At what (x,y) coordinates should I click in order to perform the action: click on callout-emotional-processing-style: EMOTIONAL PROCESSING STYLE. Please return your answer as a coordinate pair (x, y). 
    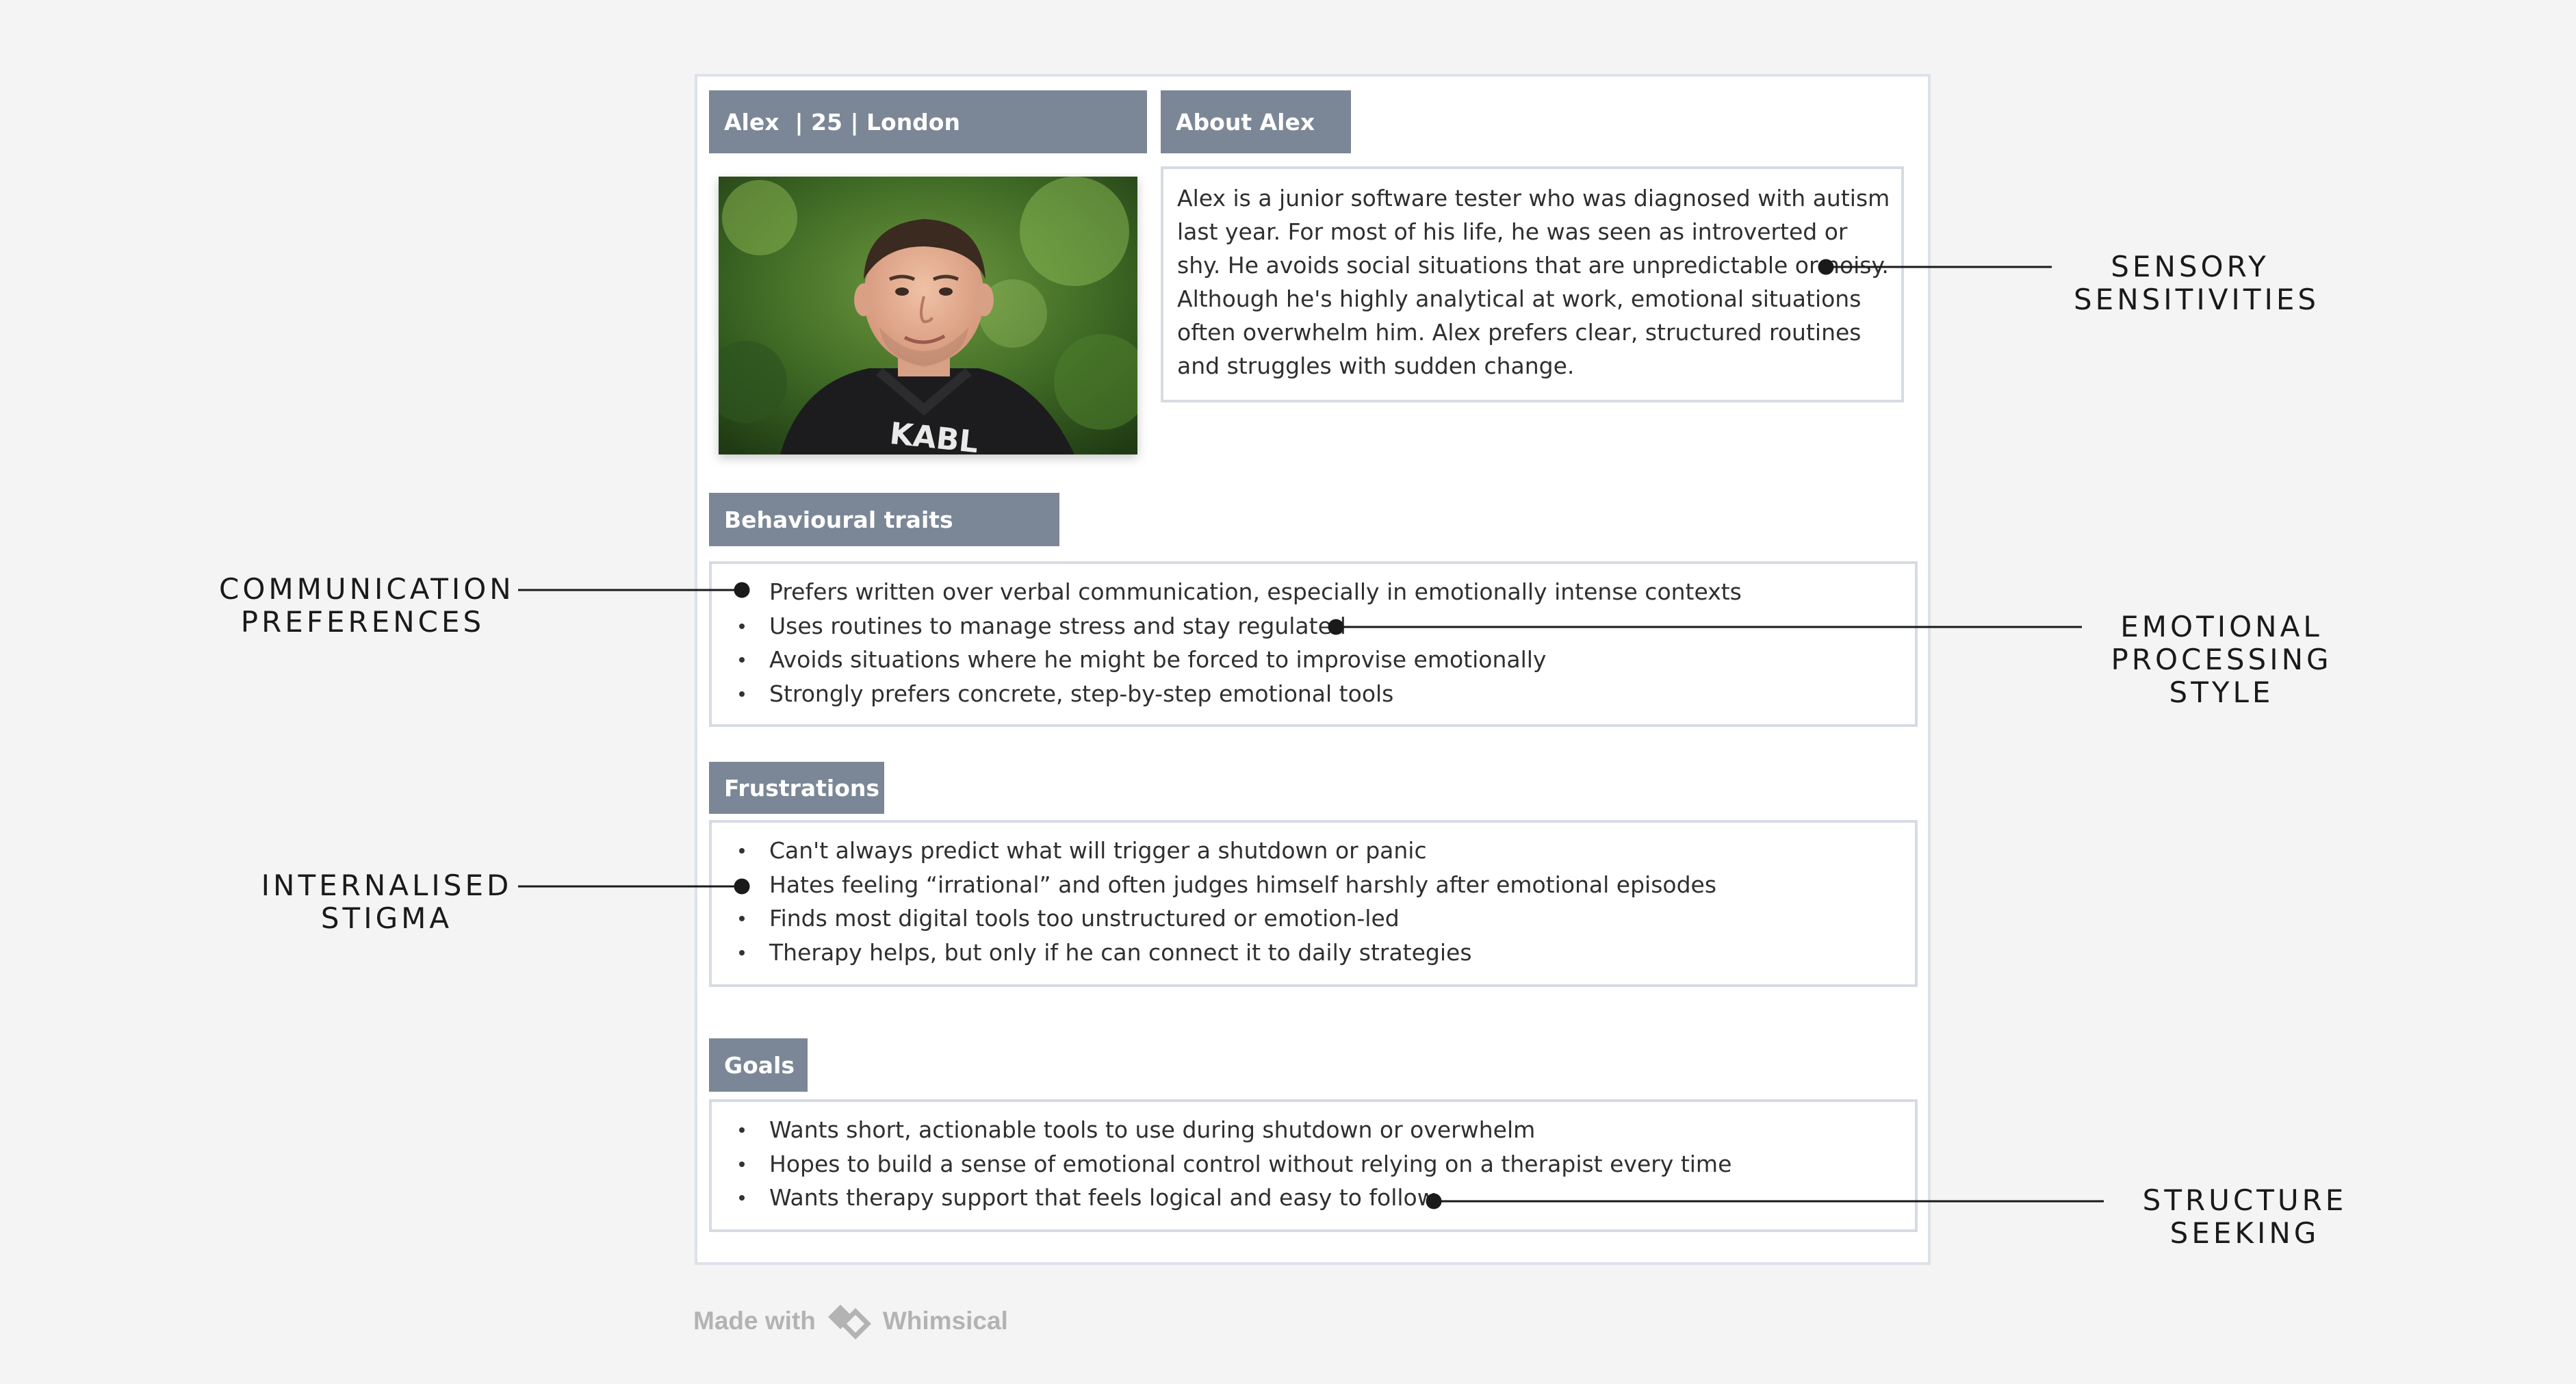
    Looking at the image, I should click on (2221, 660).